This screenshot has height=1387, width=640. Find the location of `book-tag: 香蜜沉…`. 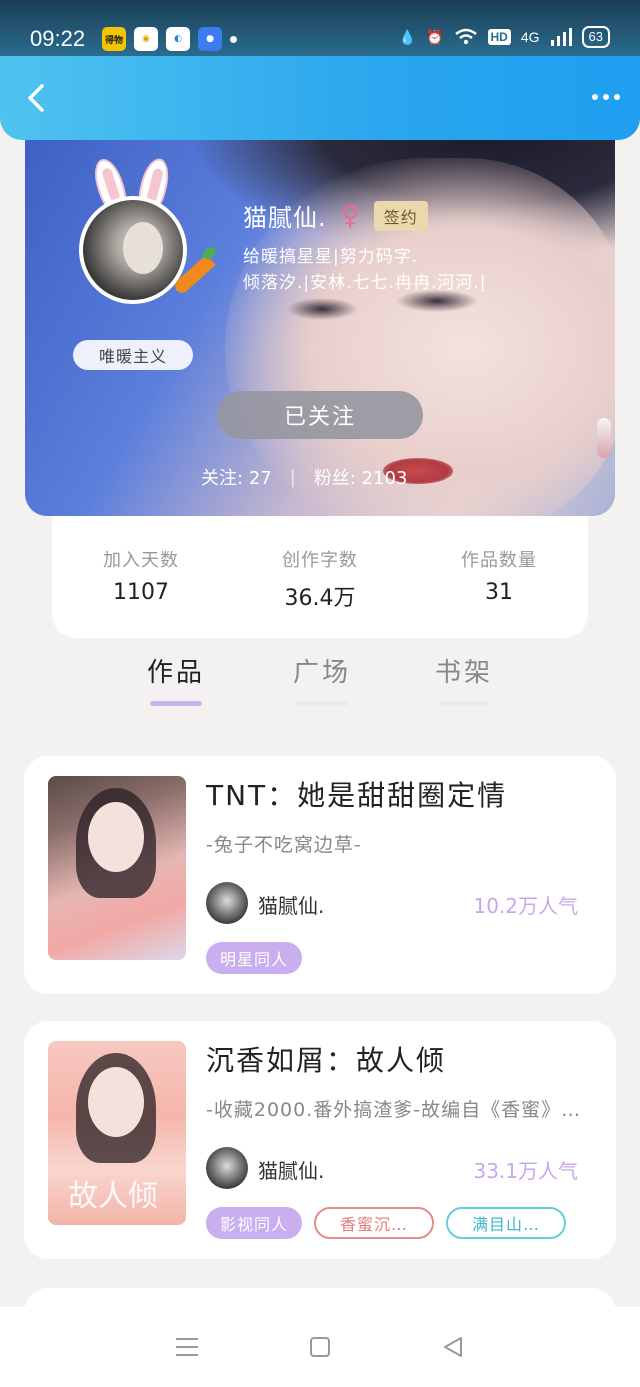

book-tag: 香蜜沉… is located at coordinates (374, 1223).